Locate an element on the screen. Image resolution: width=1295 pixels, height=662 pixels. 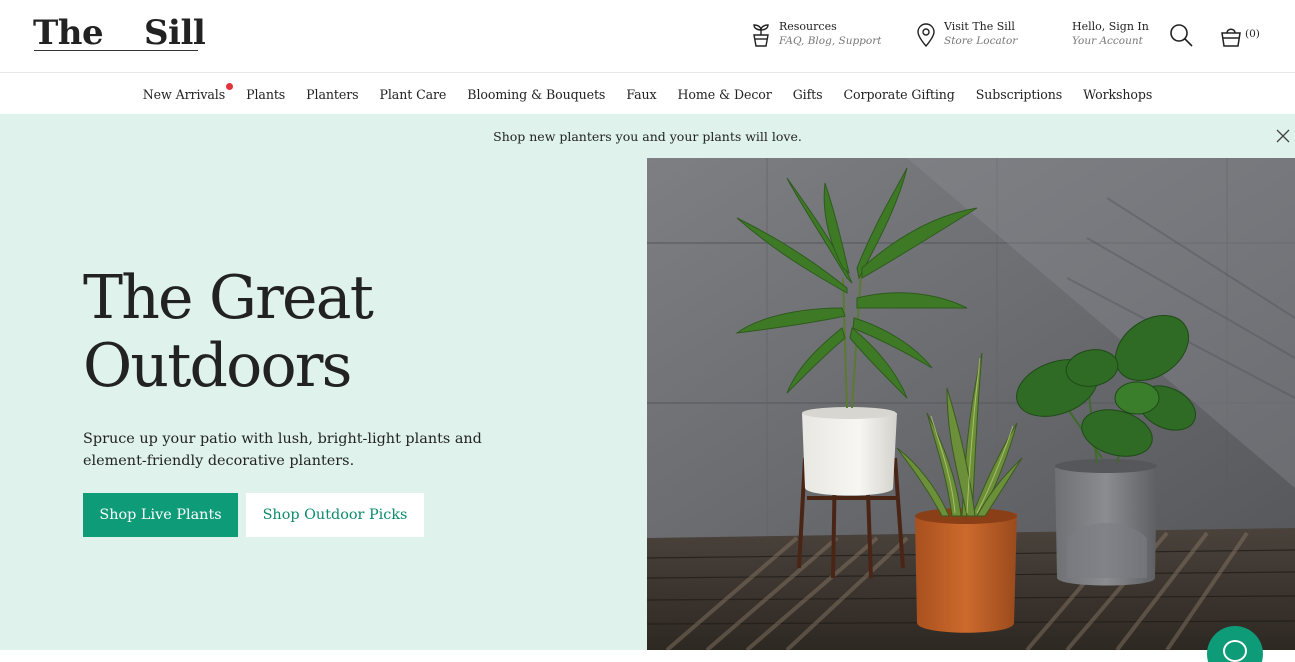
nav-item-home-decor: Home & Decor is located at coordinates (725, 94).